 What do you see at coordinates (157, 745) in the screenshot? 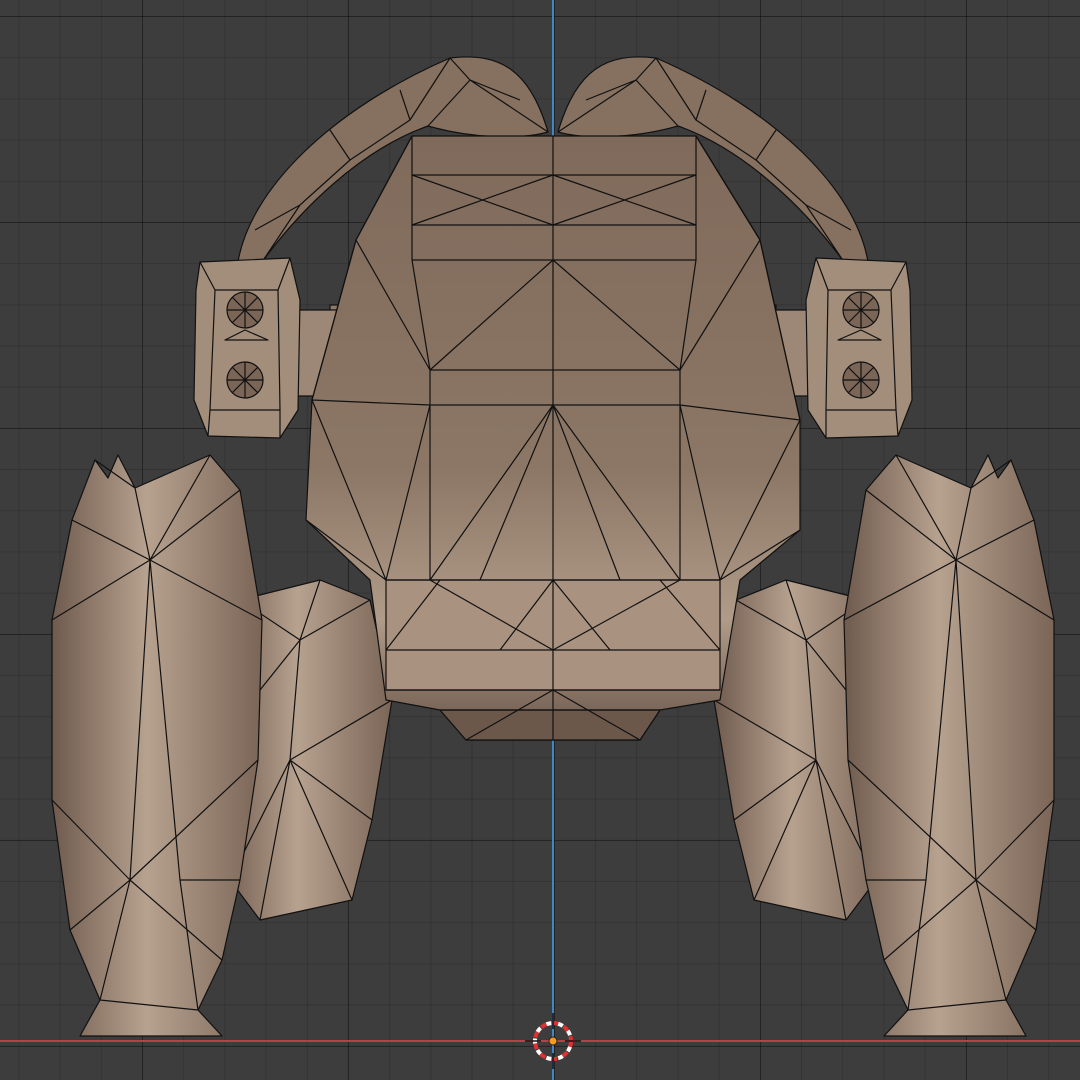
I see `left-outer-leg` at bounding box center [157, 745].